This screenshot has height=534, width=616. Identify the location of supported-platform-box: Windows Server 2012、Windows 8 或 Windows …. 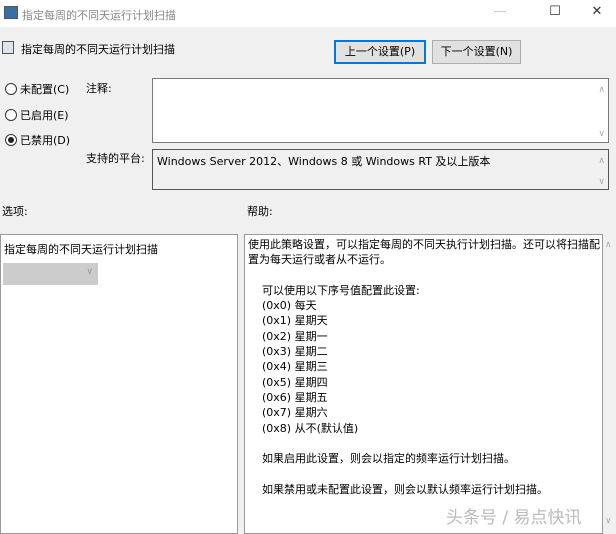
(380, 169).